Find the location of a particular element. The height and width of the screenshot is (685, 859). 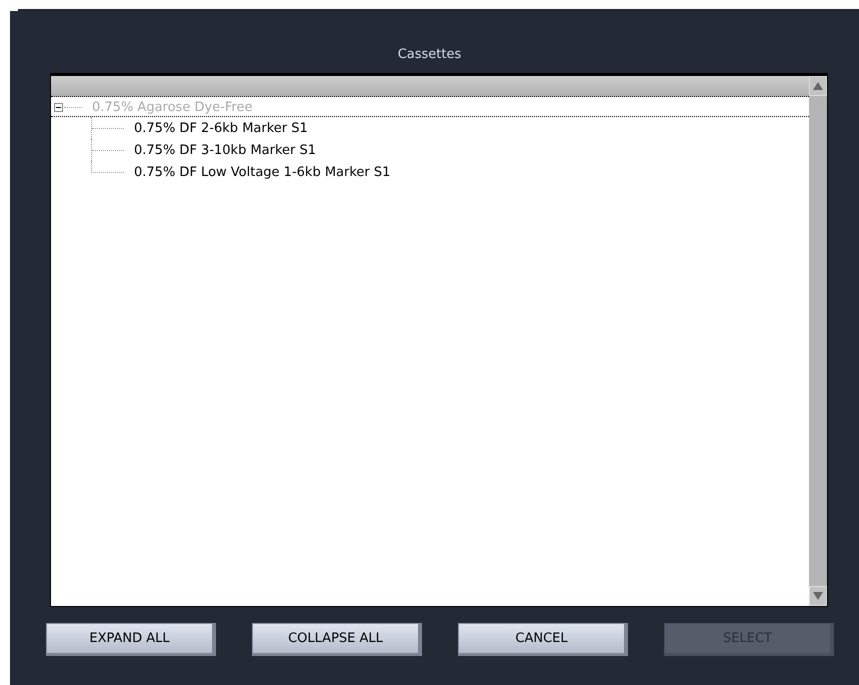

scrollbar is located at coordinates (818, 341).